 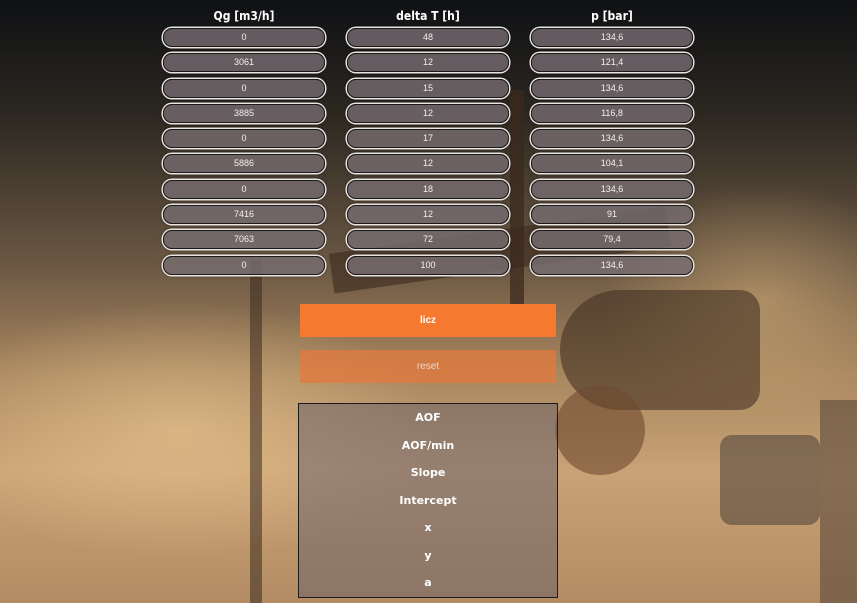 What do you see at coordinates (612, 163) in the screenshot?
I see `pressure-input: 104,1` at bounding box center [612, 163].